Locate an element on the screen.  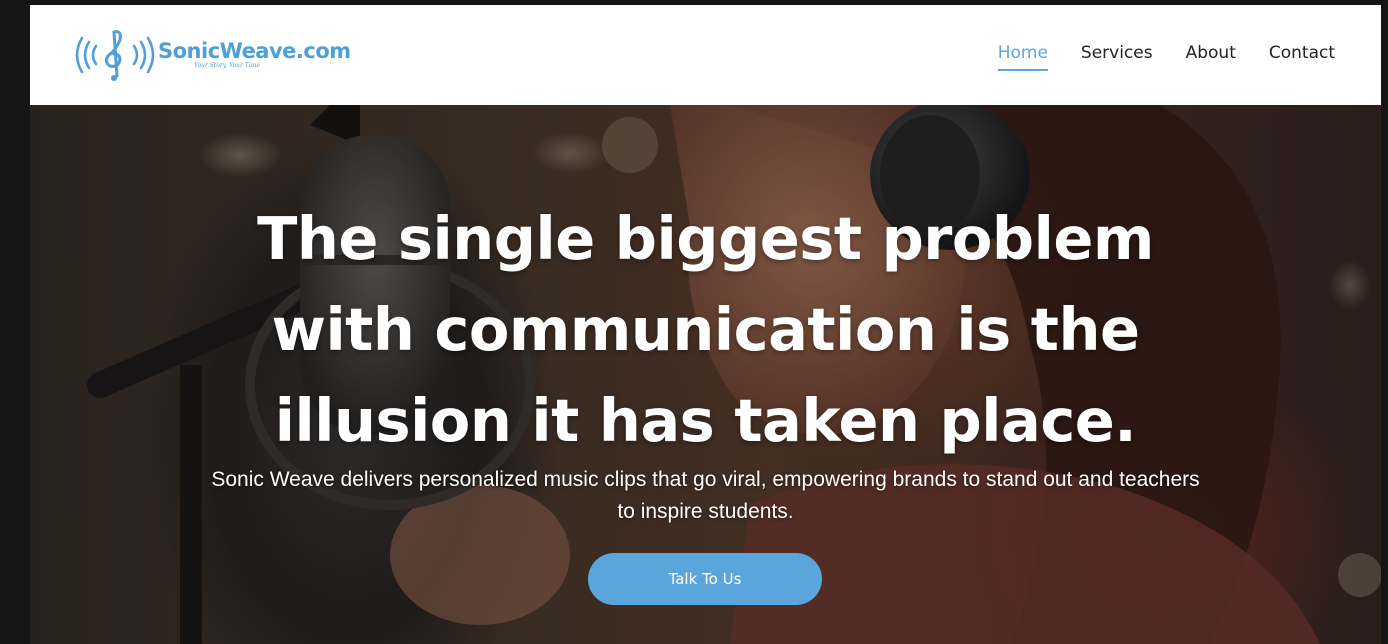
brand-tagline: Your Story, Your Tune is located at coordinates (227, 65).